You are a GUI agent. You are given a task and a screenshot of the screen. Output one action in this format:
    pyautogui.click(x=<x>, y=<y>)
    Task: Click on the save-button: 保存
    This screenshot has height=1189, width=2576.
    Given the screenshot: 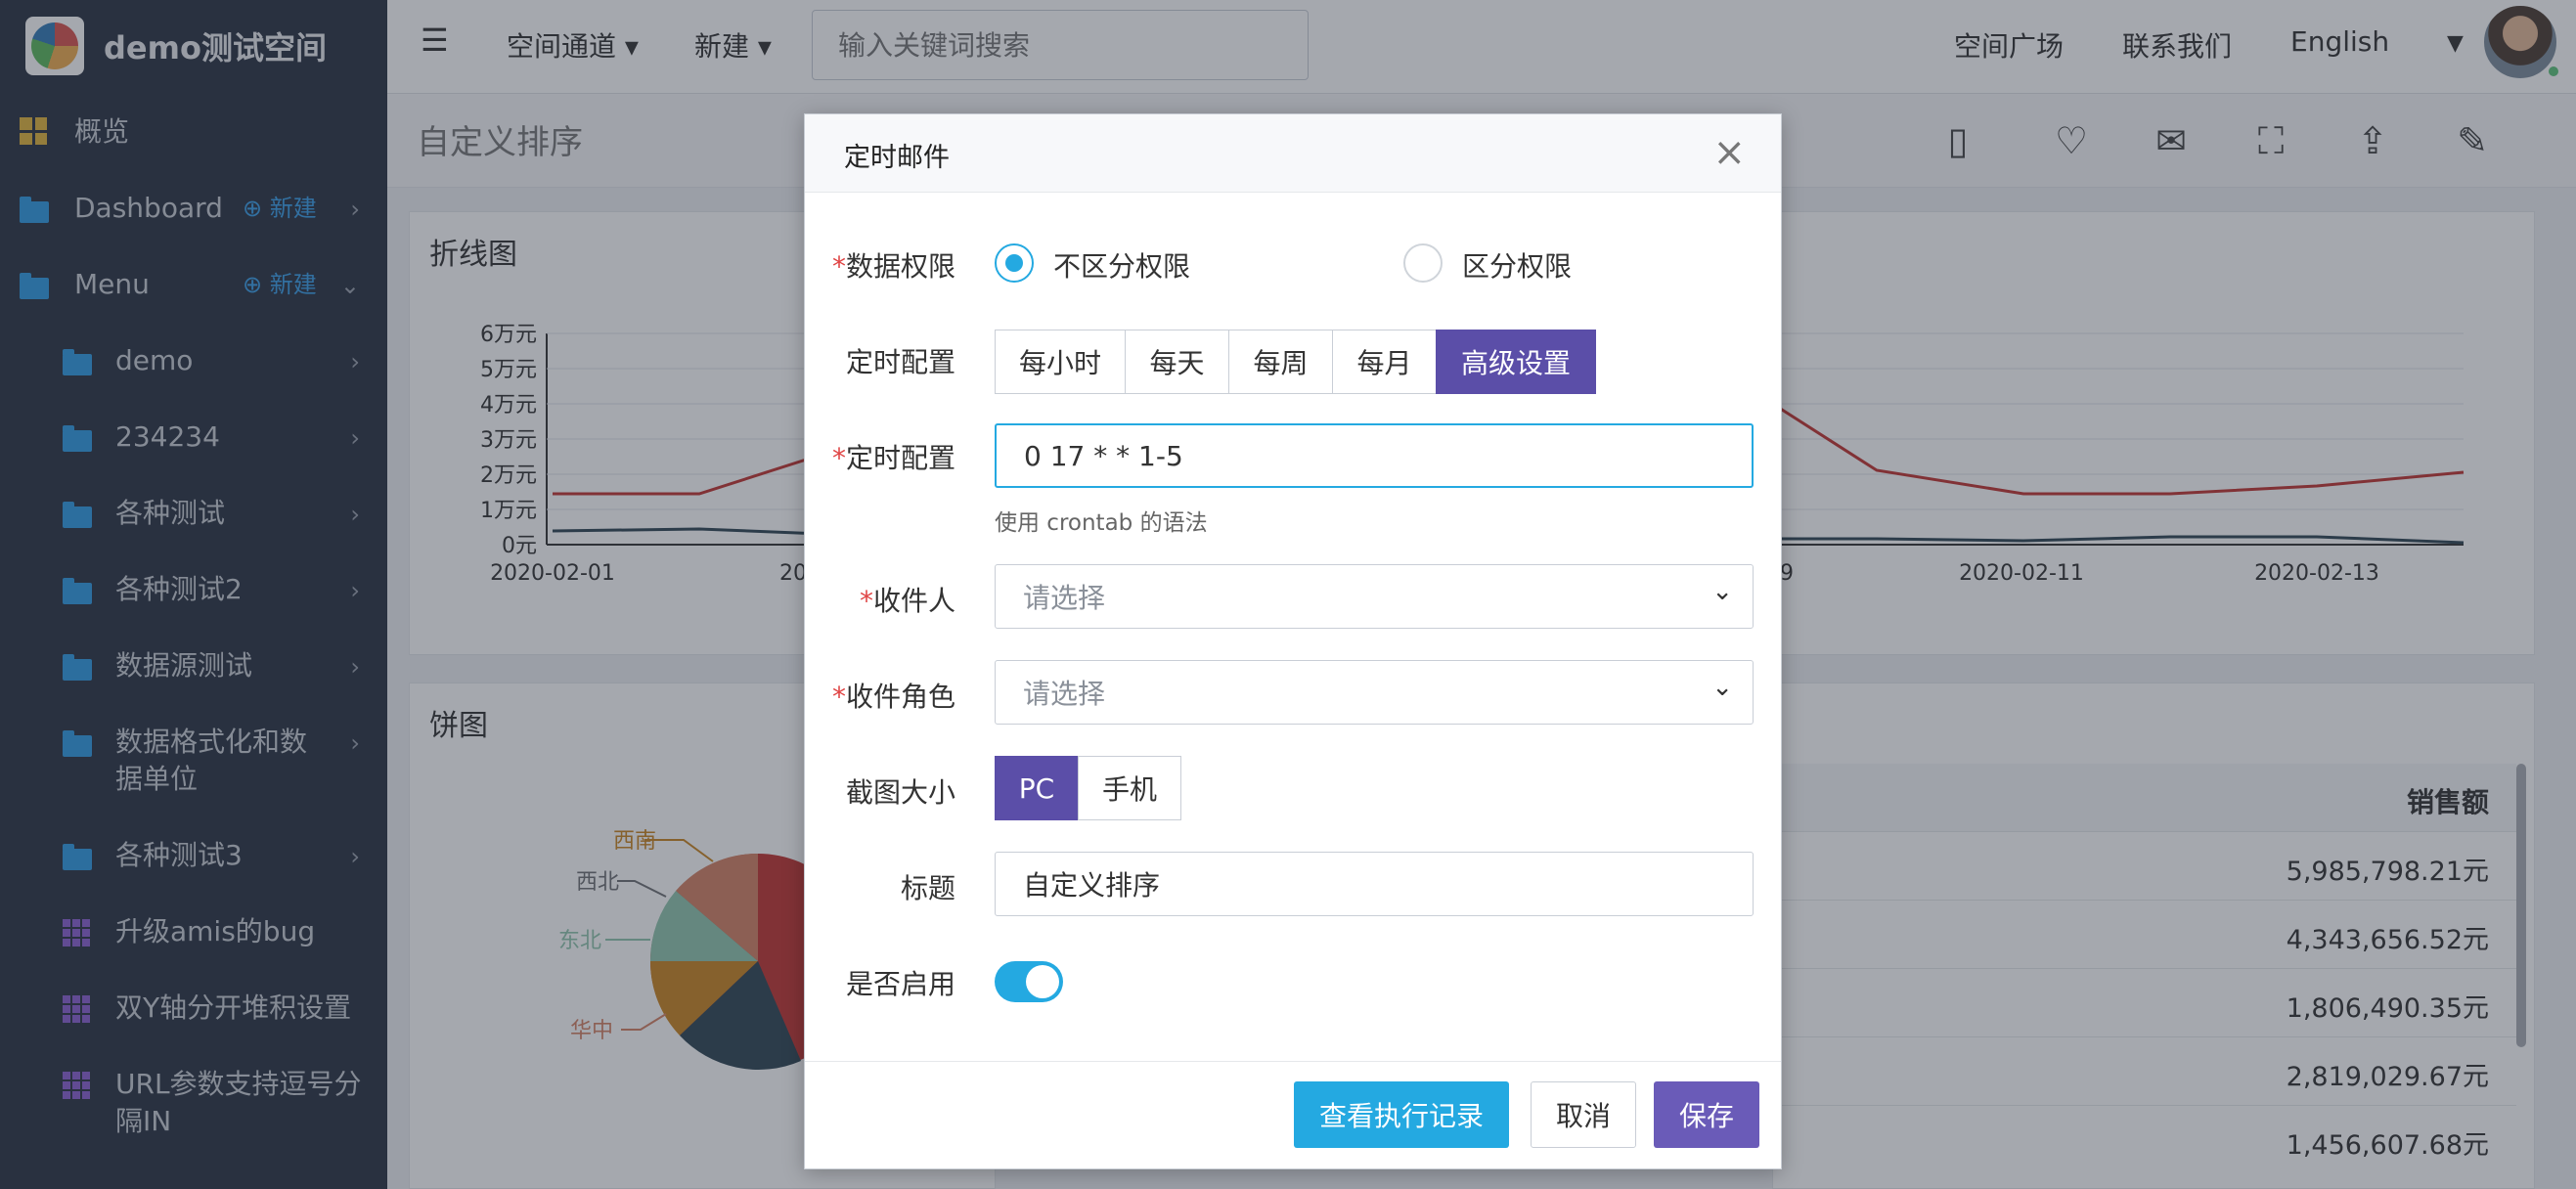 What is the action you would take?
    pyautogui.click(x=1706, y=1115)
    